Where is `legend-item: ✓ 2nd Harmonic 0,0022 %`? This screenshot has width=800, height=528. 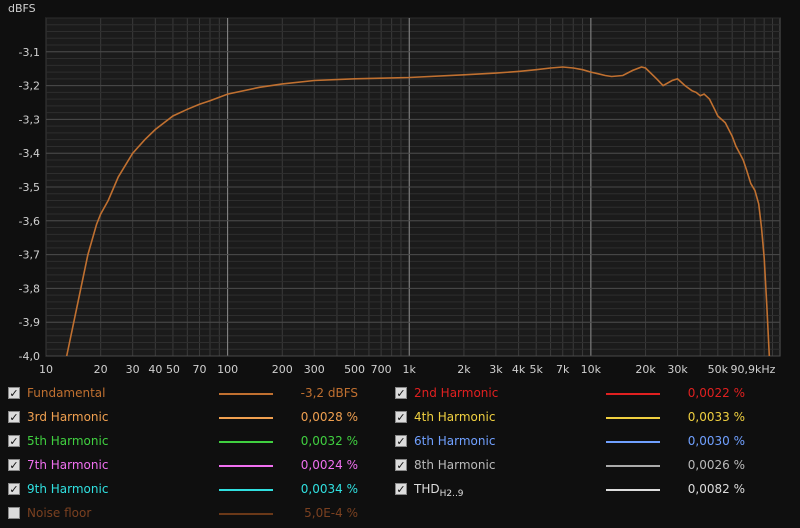 legend-item: ✓ 2nd Harmonic 0,0022 % is located at coordinates (587, 394).